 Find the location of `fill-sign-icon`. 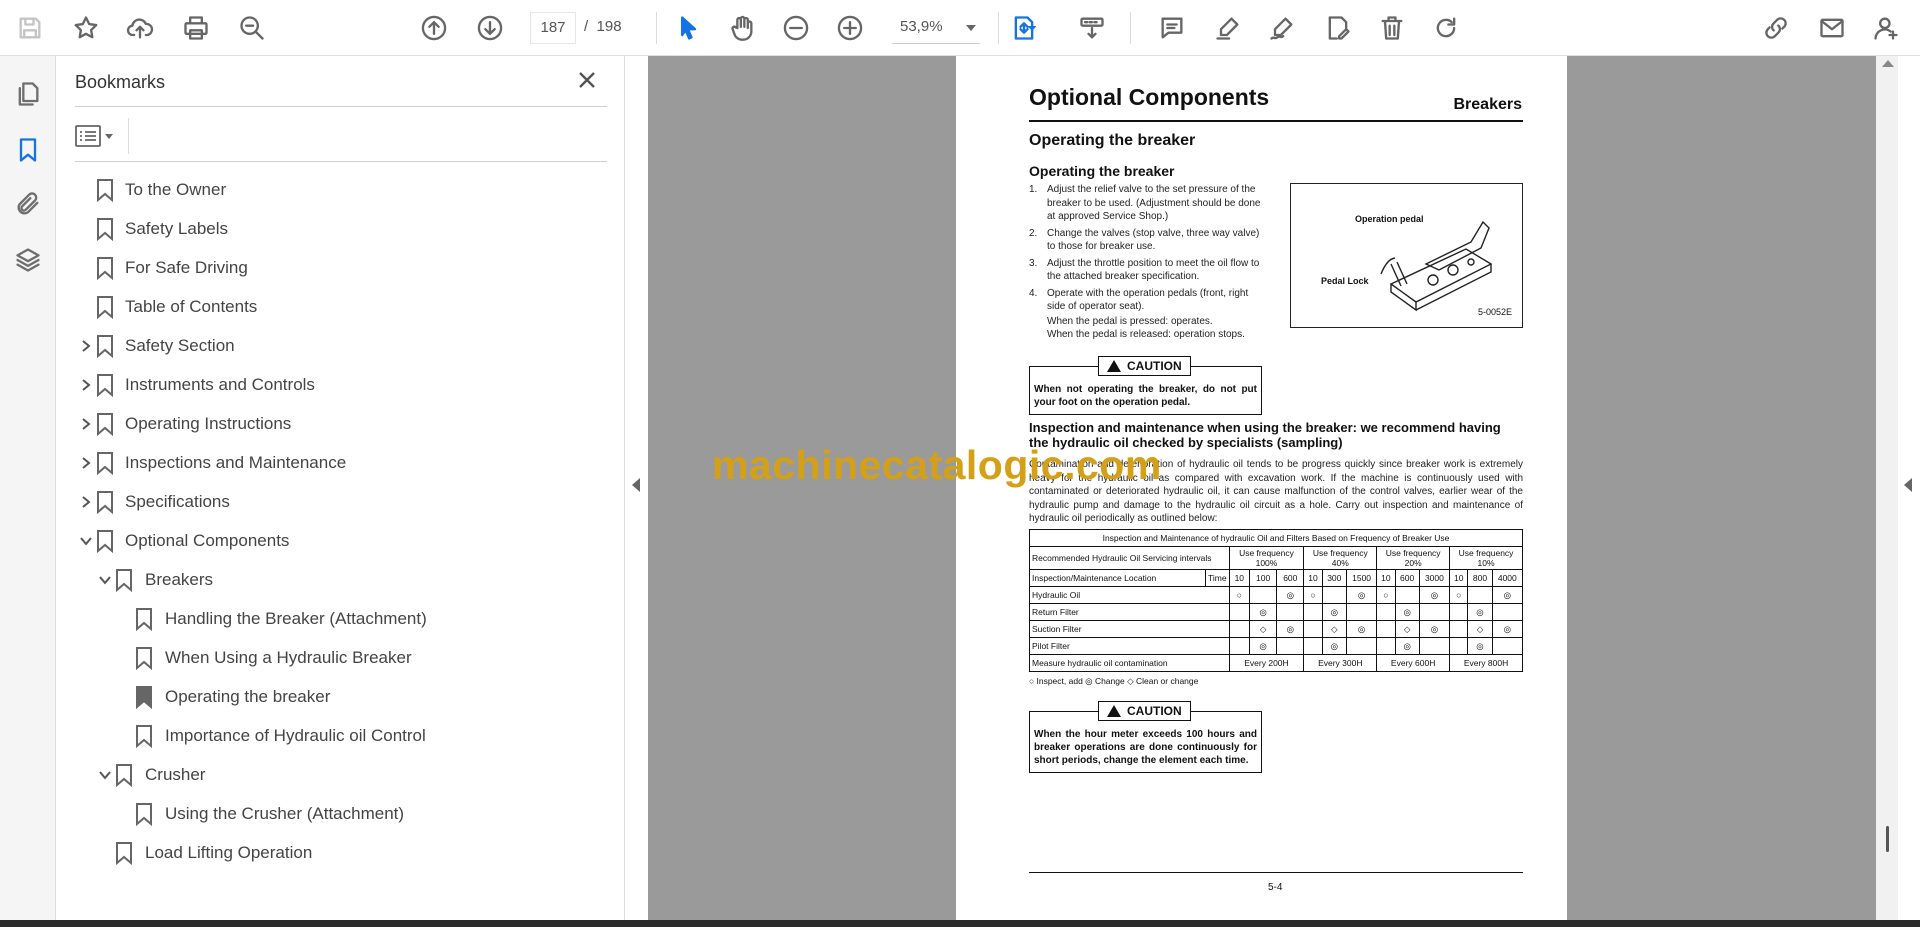

fill-sign-icon is located at coordinates (1338, 28).